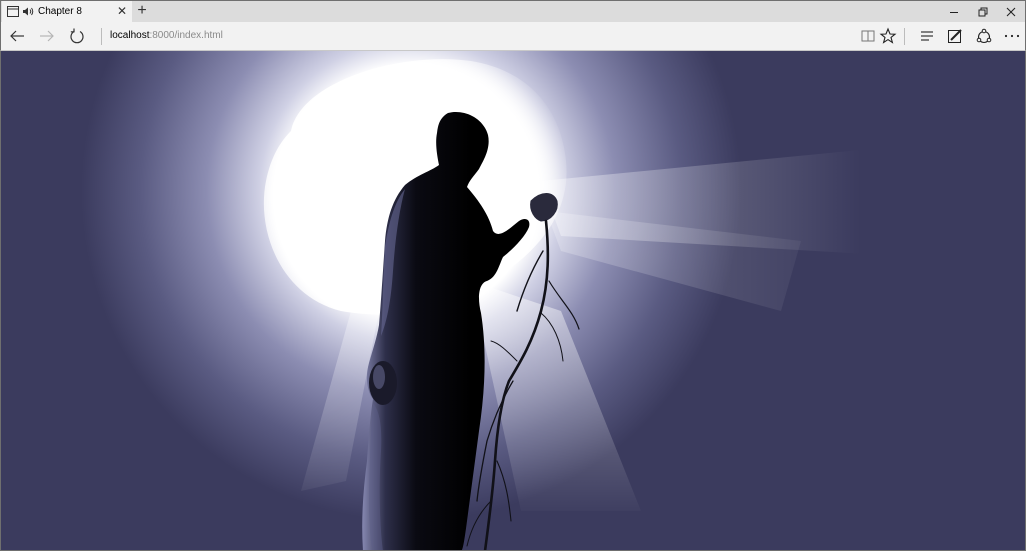 Image resolution: width=1026 pixels, height=551 pixels. Describe the element at coordinates (47, 36) in the screenshot. I see `arrow-right-icon` at that location.